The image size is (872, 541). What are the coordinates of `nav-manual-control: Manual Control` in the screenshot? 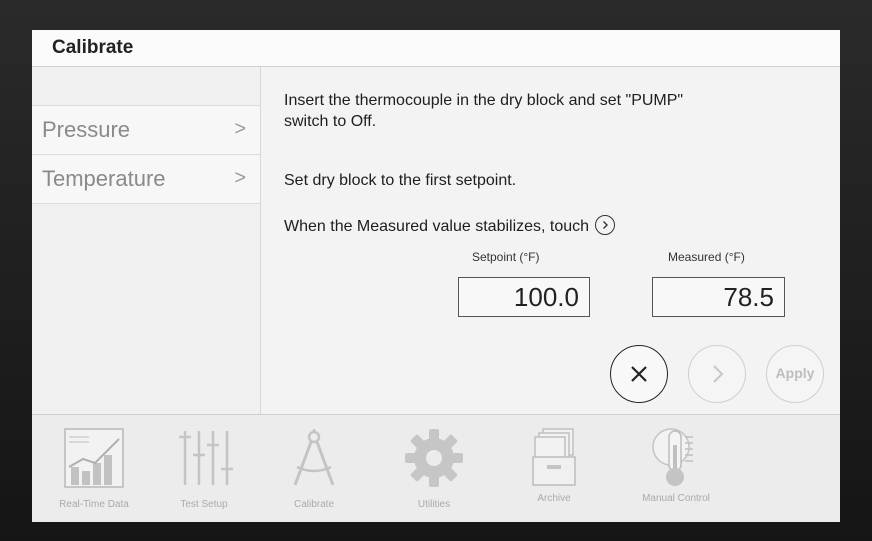 It's located at (676, 468).